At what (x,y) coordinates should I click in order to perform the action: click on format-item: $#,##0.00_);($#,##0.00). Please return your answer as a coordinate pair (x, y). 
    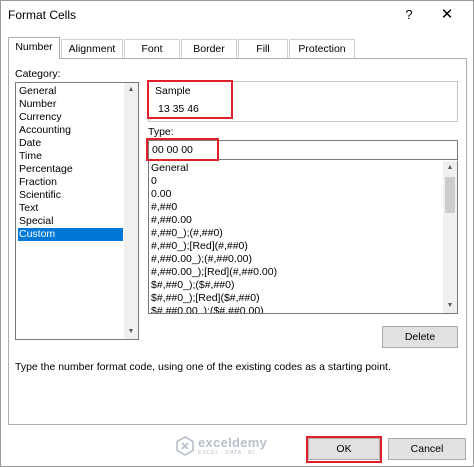
    Looking at the image, I should click on (207, 309).